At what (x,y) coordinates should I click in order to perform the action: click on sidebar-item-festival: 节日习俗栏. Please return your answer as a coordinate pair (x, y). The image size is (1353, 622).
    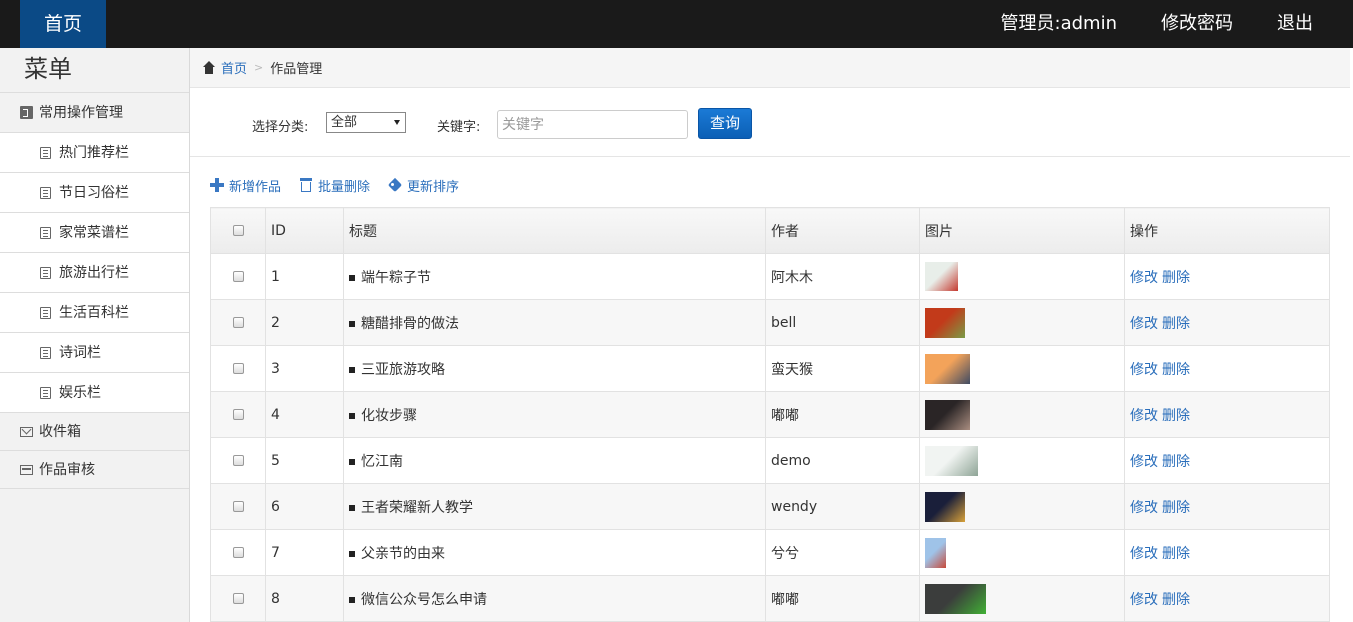
    Looking at the image, I should click on (94, 193).